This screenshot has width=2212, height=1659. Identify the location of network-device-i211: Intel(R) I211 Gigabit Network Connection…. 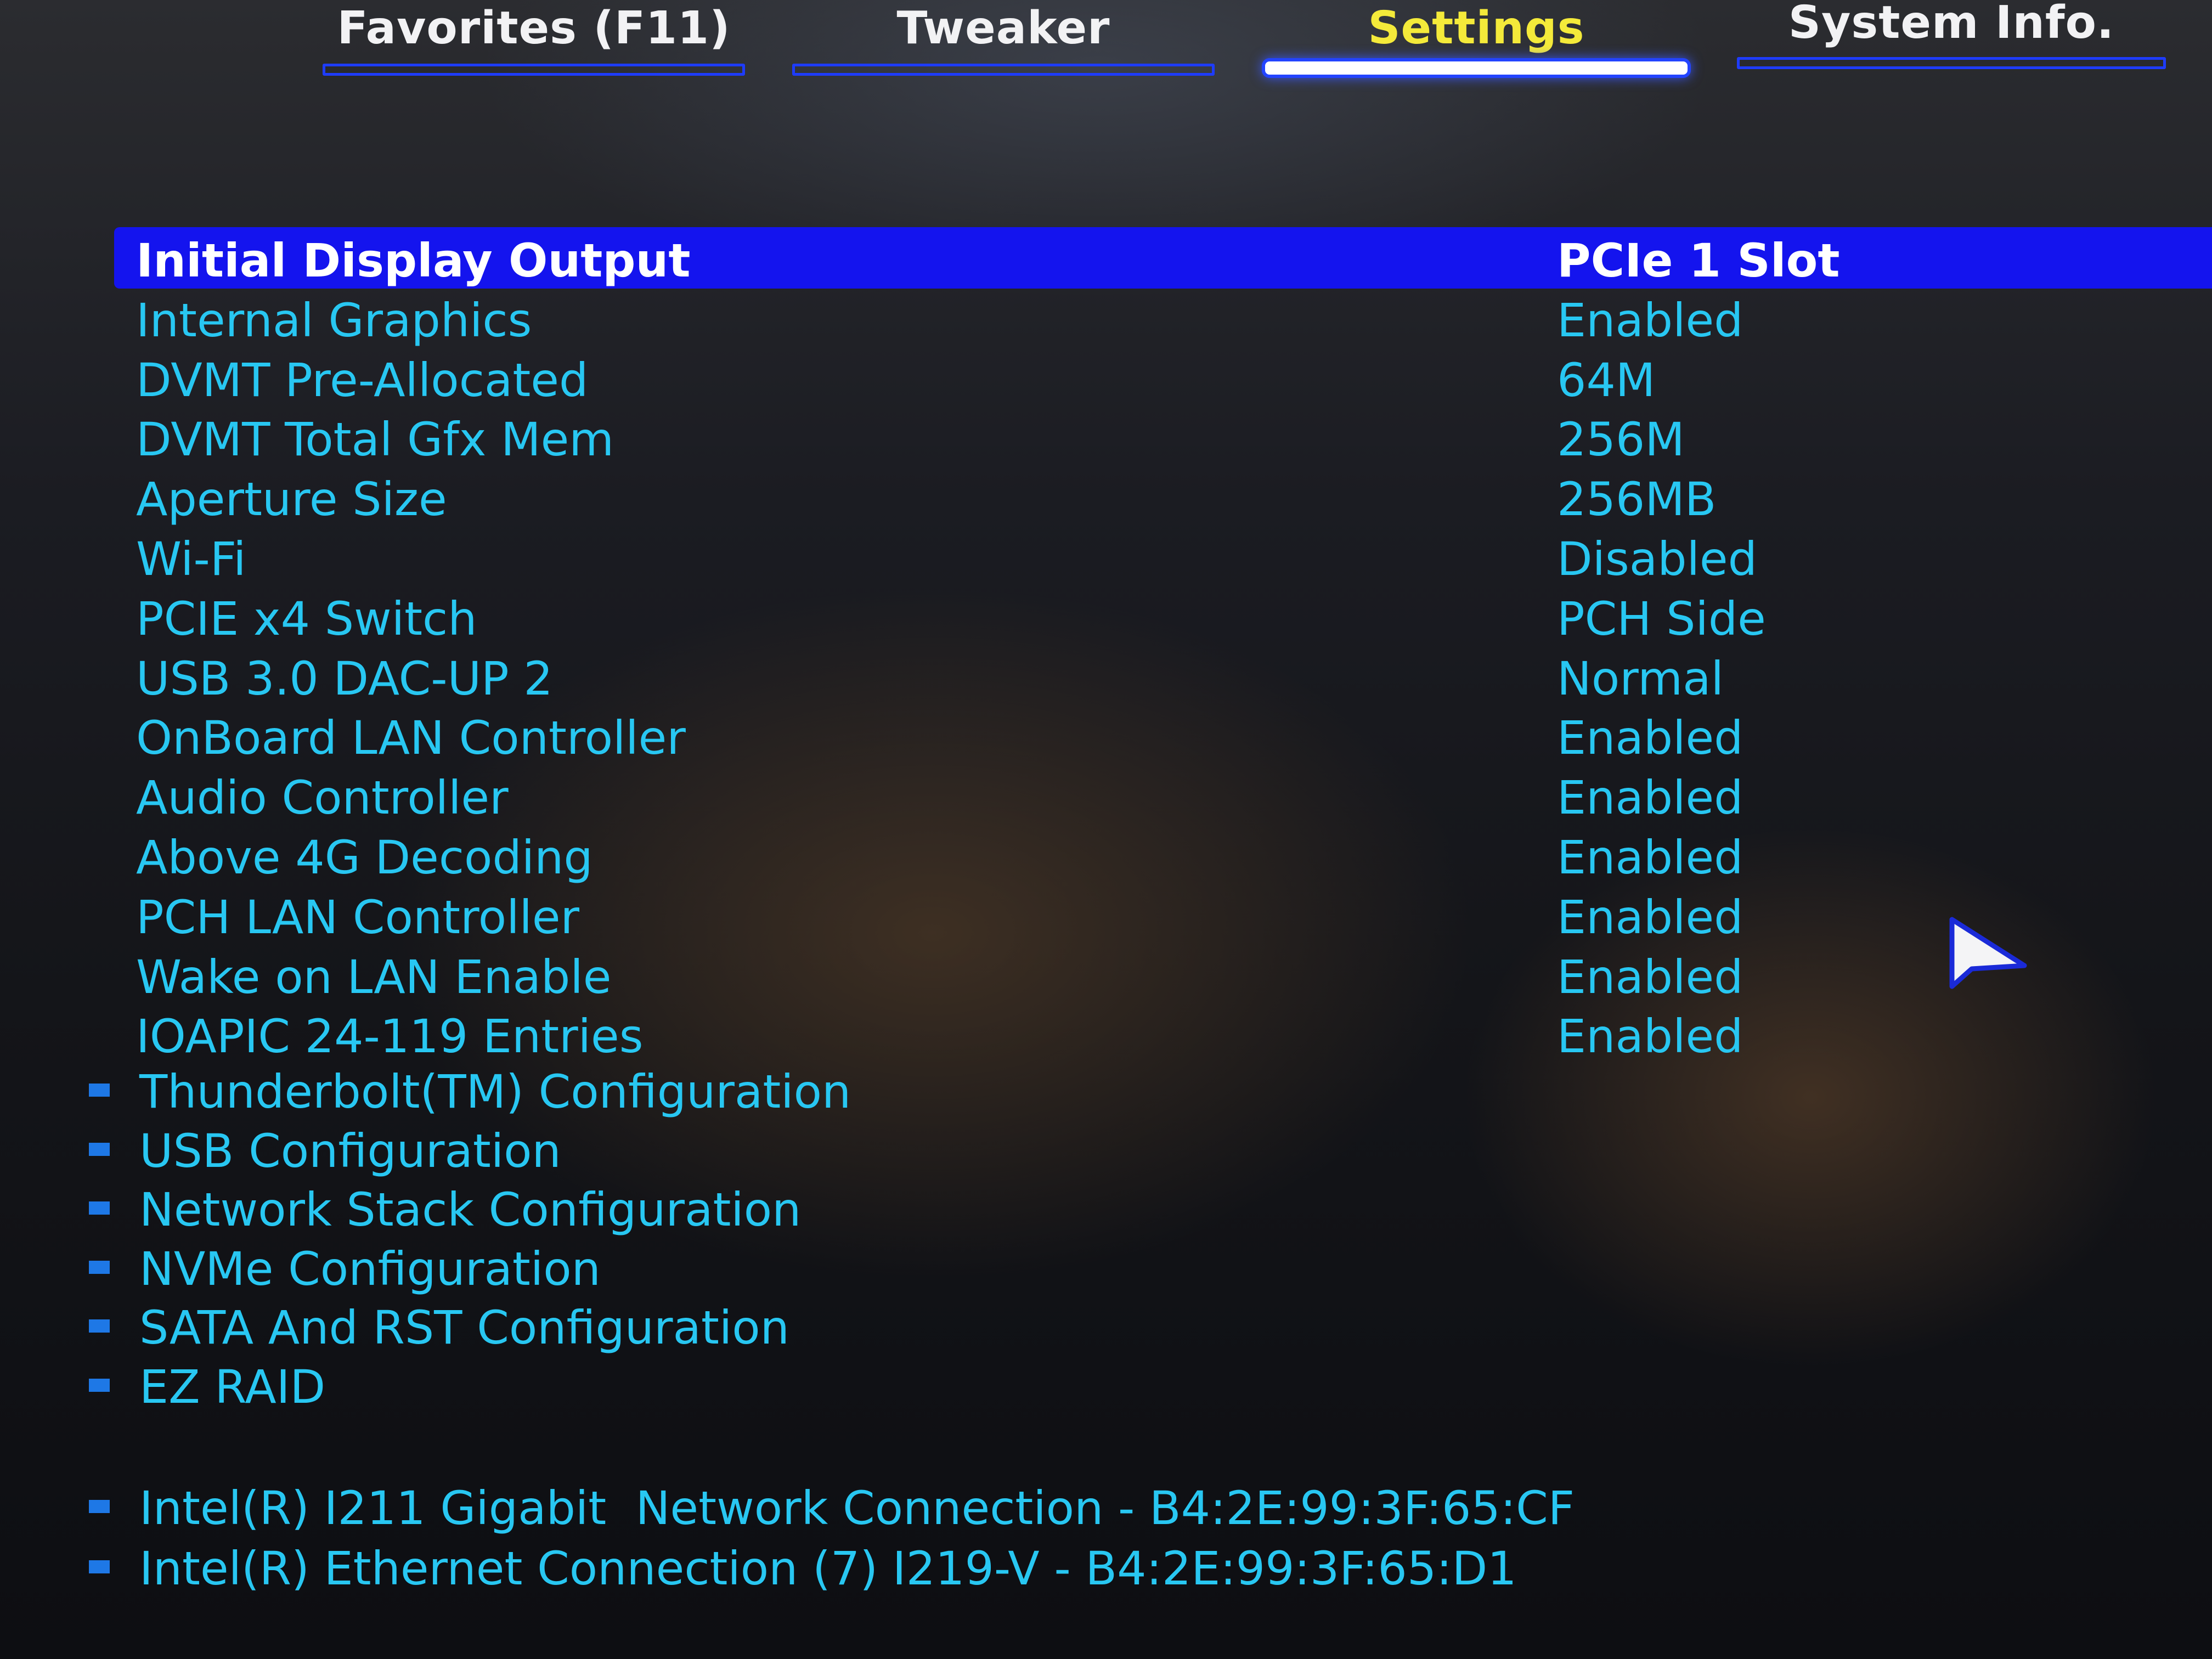
(1106, 1507).